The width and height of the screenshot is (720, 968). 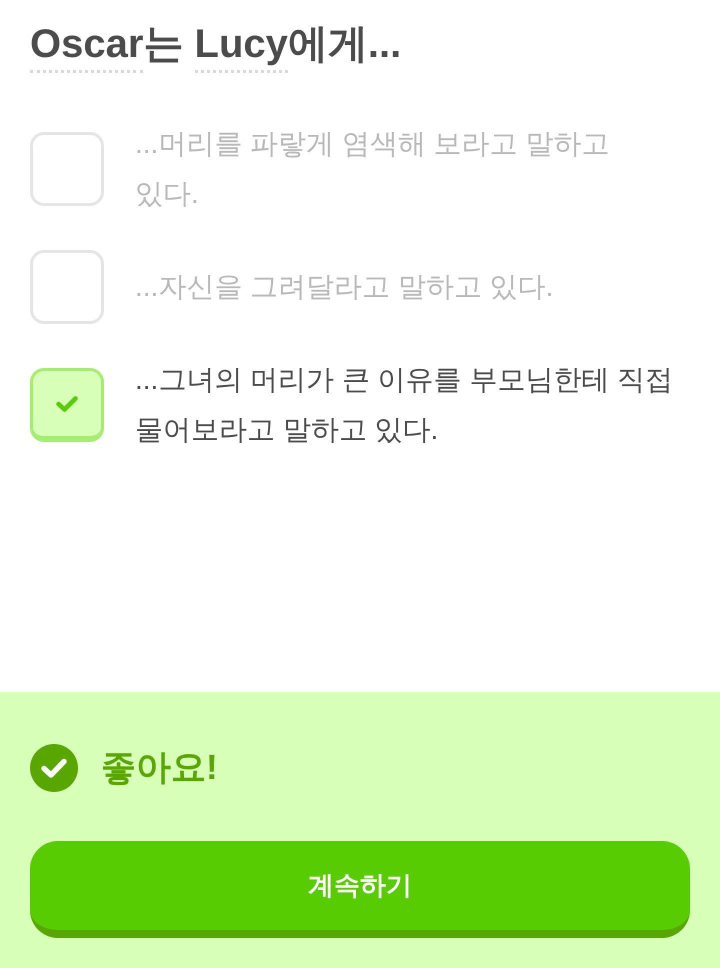 What do you see at coordinates (159, 768) in the screenshot?
I see `feedback-message: 좋아요!` at bounding box center [159, 768].